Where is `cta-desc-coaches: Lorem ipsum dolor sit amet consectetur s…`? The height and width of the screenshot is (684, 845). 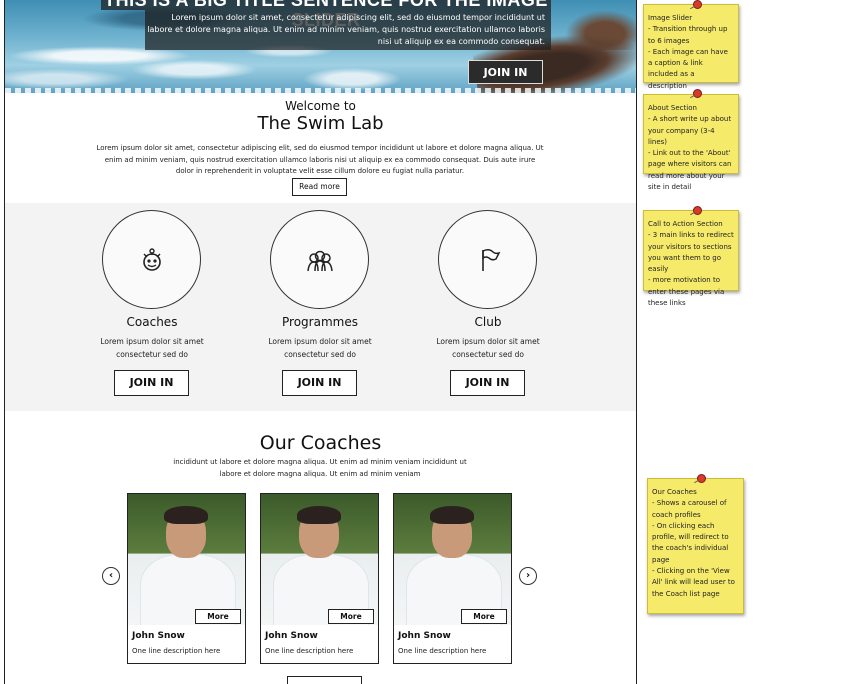
cta-desc-coaches: Lorem ipsum dolor sit amet consectetur s… is located at coordinates (152, 348).